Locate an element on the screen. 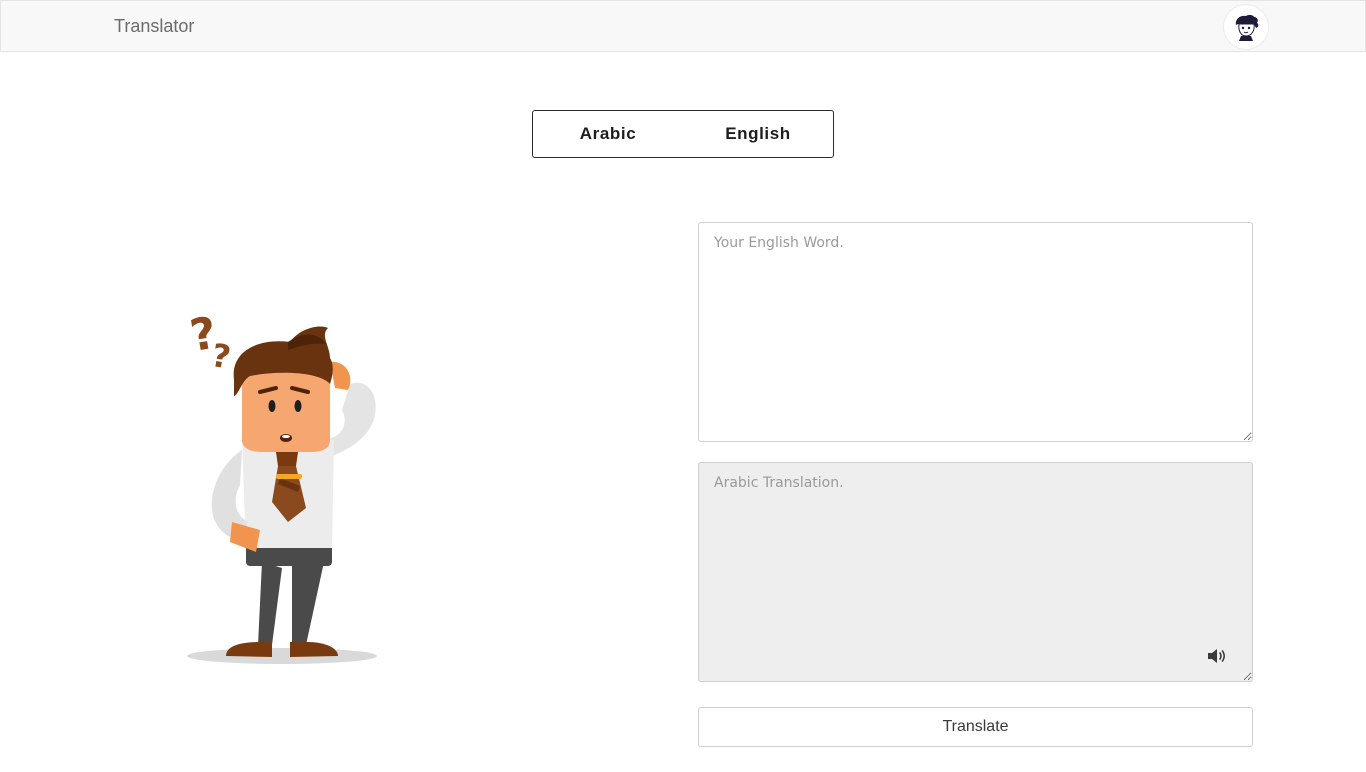 The image size is (1366, 772). translate-button: Translate is located at coordinates (975, 727).